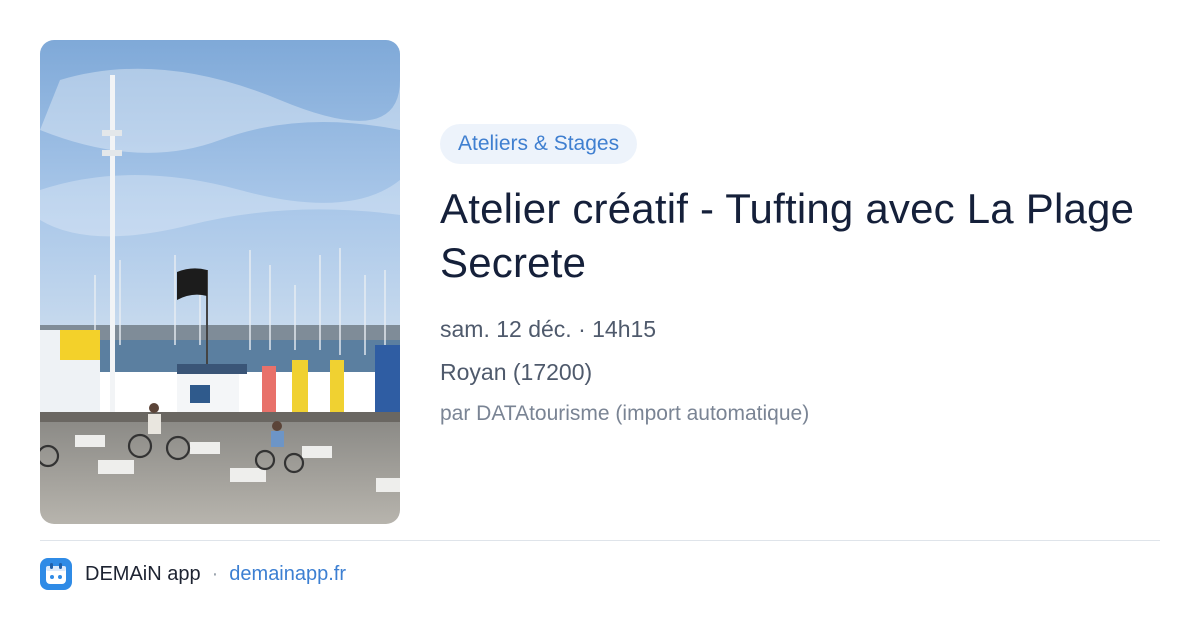 The height and width of the screenshot is (630, 1200). I want to click on footer-divider, so click(600, 540).